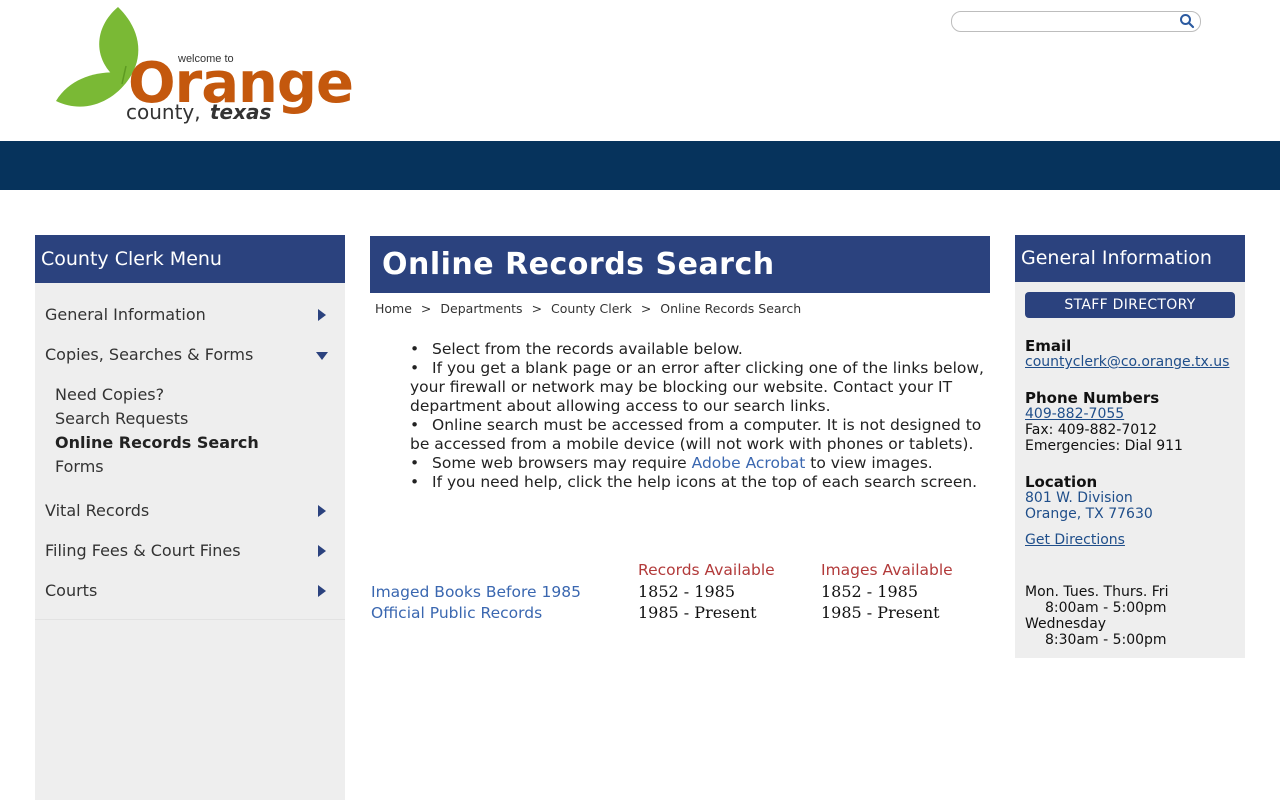  Describe the element at coordinates (456, 613) in the screenshot. I see `record-link-official-public-records: Official Public Records` at that location.